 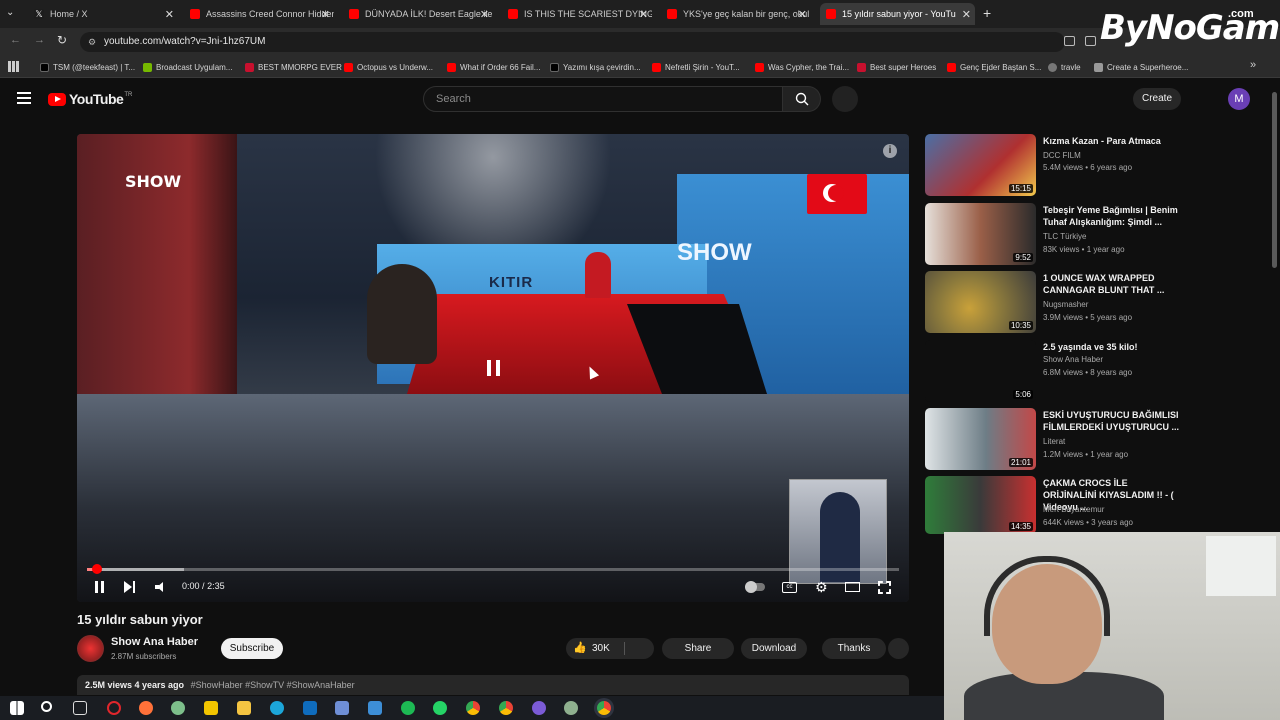 I want to click on share-button: Share, so click(x=698, y=648).